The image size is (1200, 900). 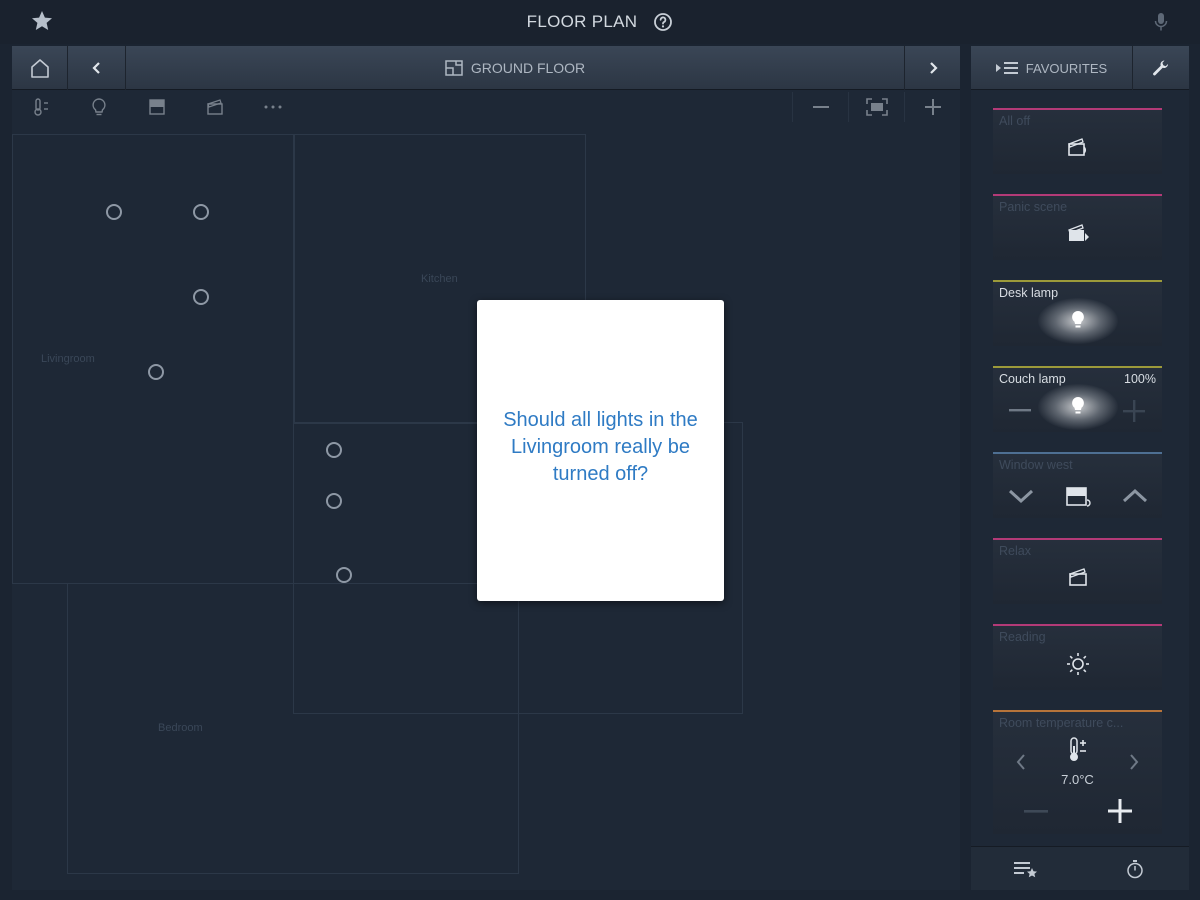 I want to click on favourite-tile-room-temperature: Room temperature c... 7.0°C, so click(x=1077, y=772).